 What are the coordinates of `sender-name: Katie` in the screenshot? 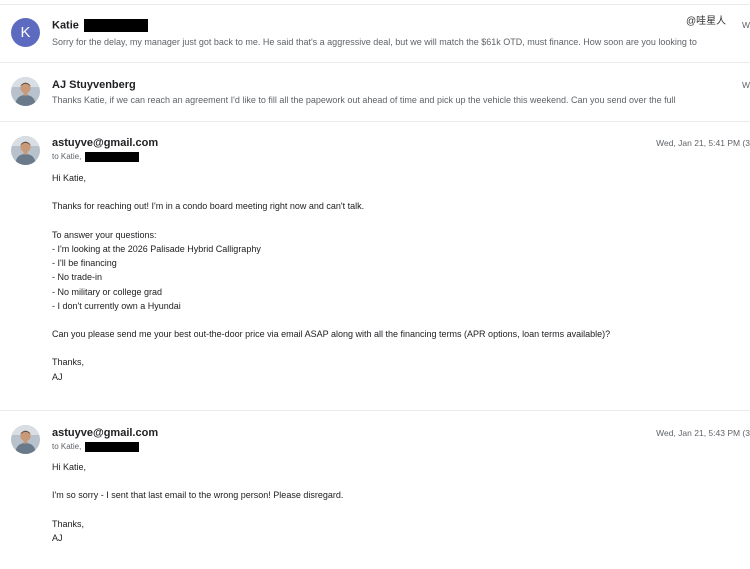 It's located at (100, 25).